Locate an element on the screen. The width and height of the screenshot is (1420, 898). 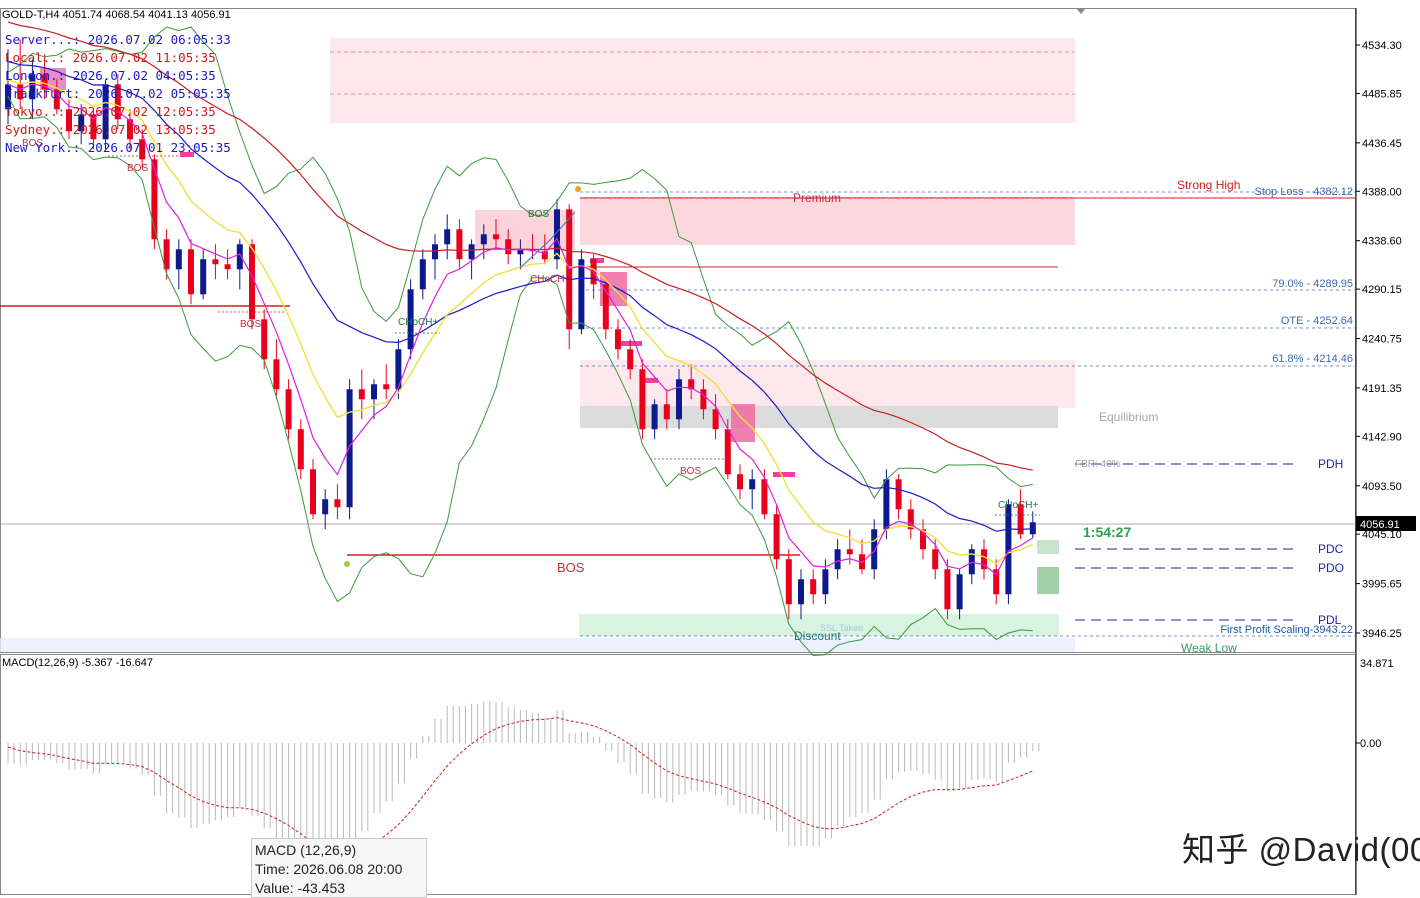
session-time-3: Frankfurt: 2026.07.02 05:05:35 is located at coordinates (118, 93).